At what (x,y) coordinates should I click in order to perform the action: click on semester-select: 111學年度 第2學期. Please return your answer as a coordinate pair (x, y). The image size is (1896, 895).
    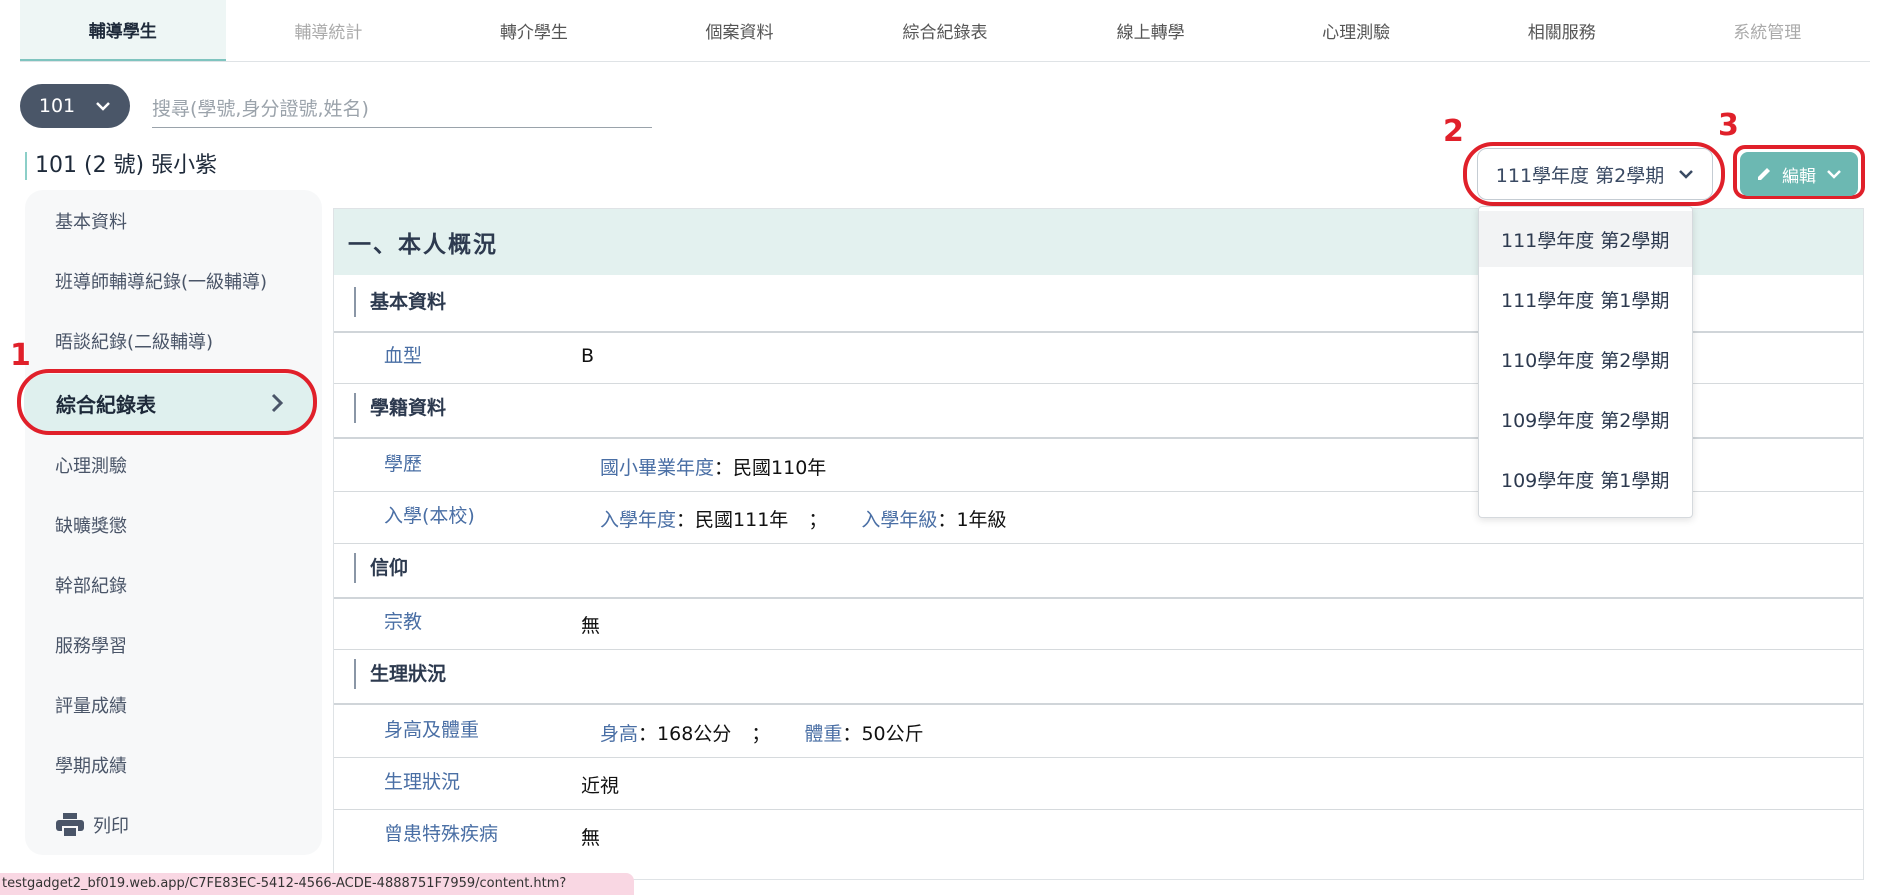
    Looking at the image, I should click on (1595, 174).